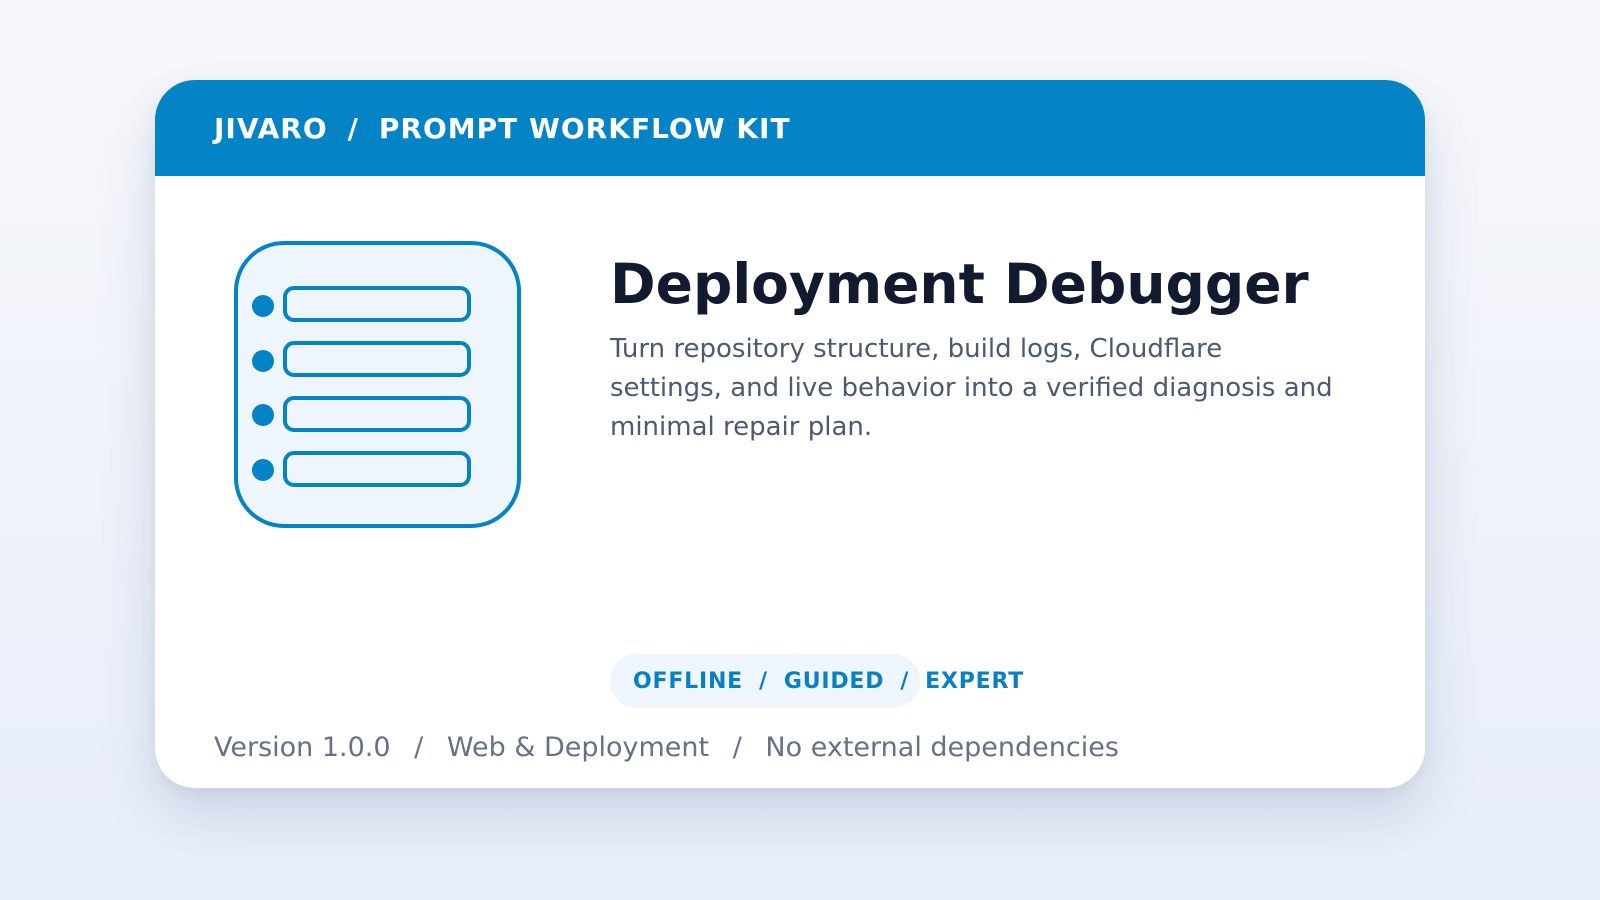 The image size is (1600, 900). I want to click on list-checklist-icon, so click(379, 386).